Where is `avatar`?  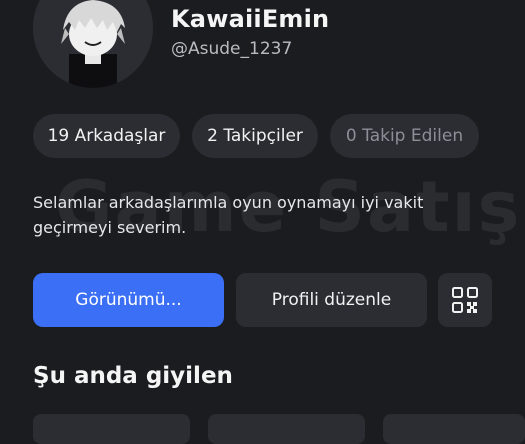
avatar is located at coordinates (93, 44).